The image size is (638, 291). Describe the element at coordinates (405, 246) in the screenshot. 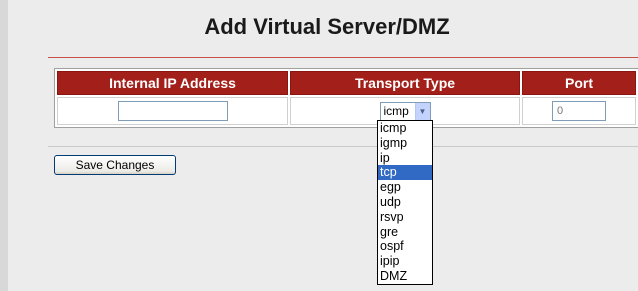

I see `dropdown-option-ospf: ospf` at that location.